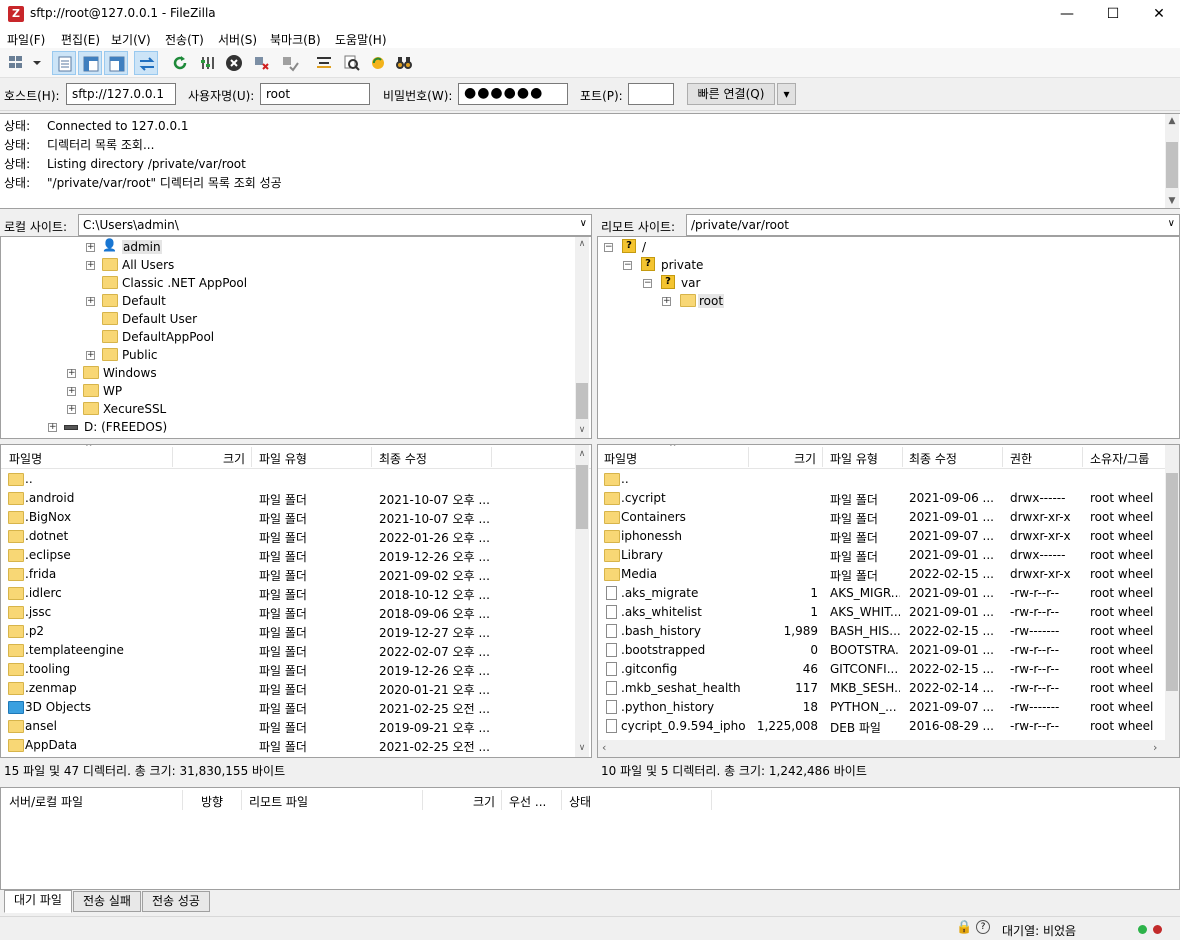 The height and width of the screenshot is (940, 1180). I want to click on column-permissions: 권한, so click(1021, 458).